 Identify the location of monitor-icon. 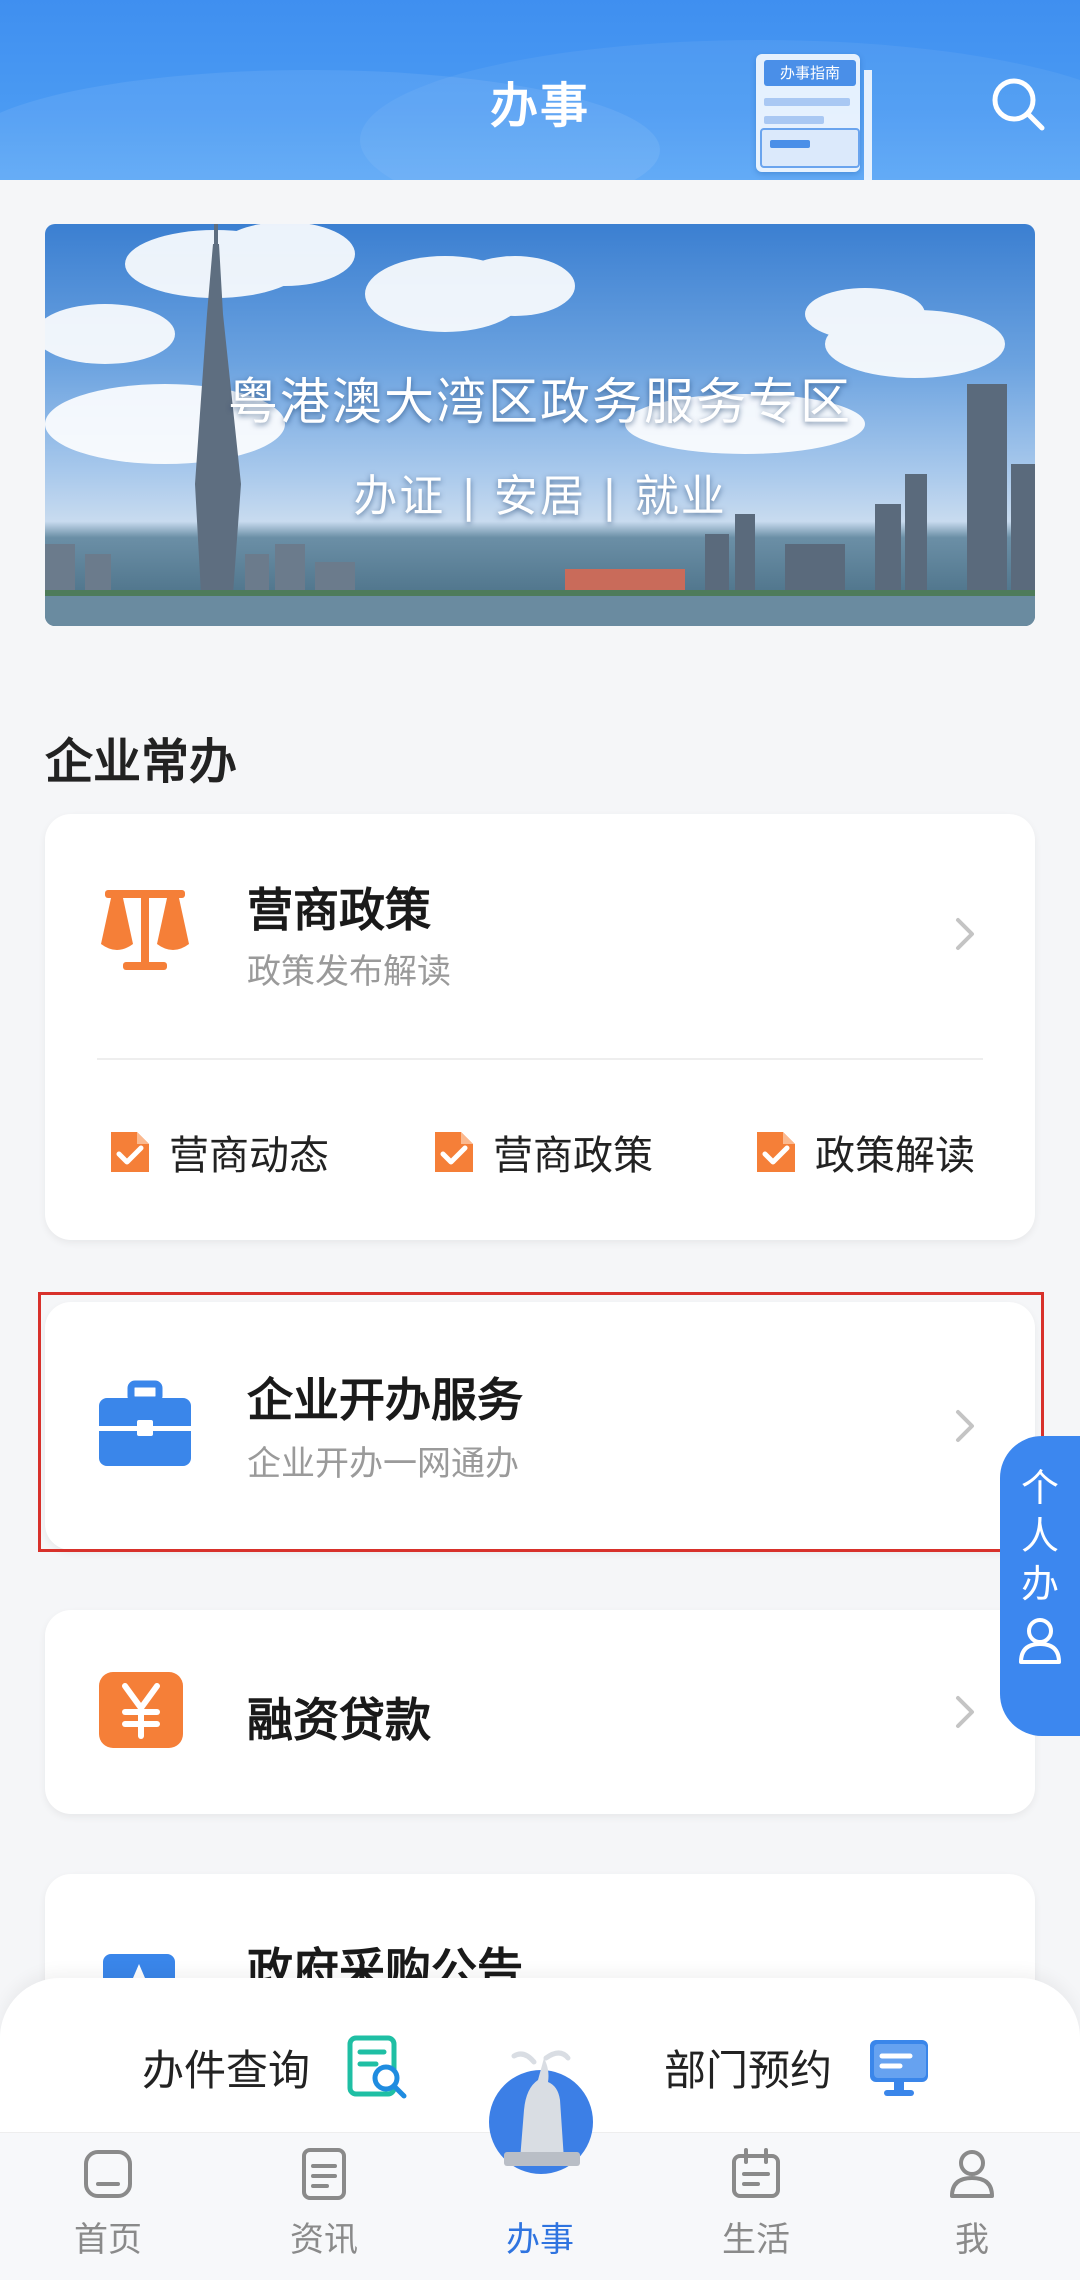
(899, 2068).